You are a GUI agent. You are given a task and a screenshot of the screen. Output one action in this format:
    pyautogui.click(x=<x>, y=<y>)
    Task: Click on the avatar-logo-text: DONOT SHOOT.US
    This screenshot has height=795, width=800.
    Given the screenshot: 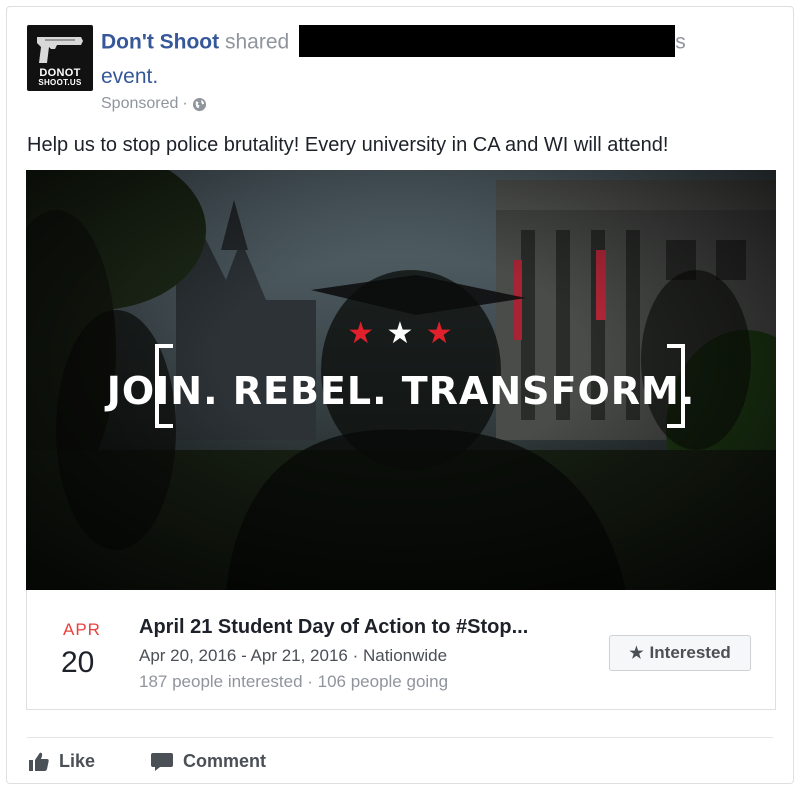 What is the action you would take?
    pyautogui.click(x=60, y=77)
    